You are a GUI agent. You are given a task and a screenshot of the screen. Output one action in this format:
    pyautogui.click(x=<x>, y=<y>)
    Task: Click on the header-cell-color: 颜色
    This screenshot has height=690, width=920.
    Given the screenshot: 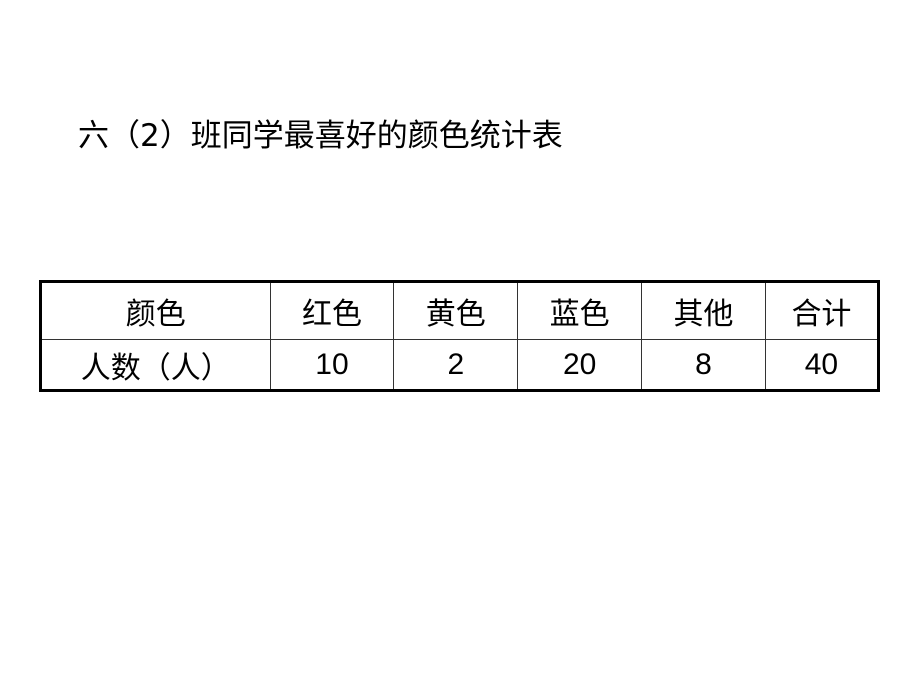 What is the action you would take?
    pyautogui.click(x=155, y=310)
    